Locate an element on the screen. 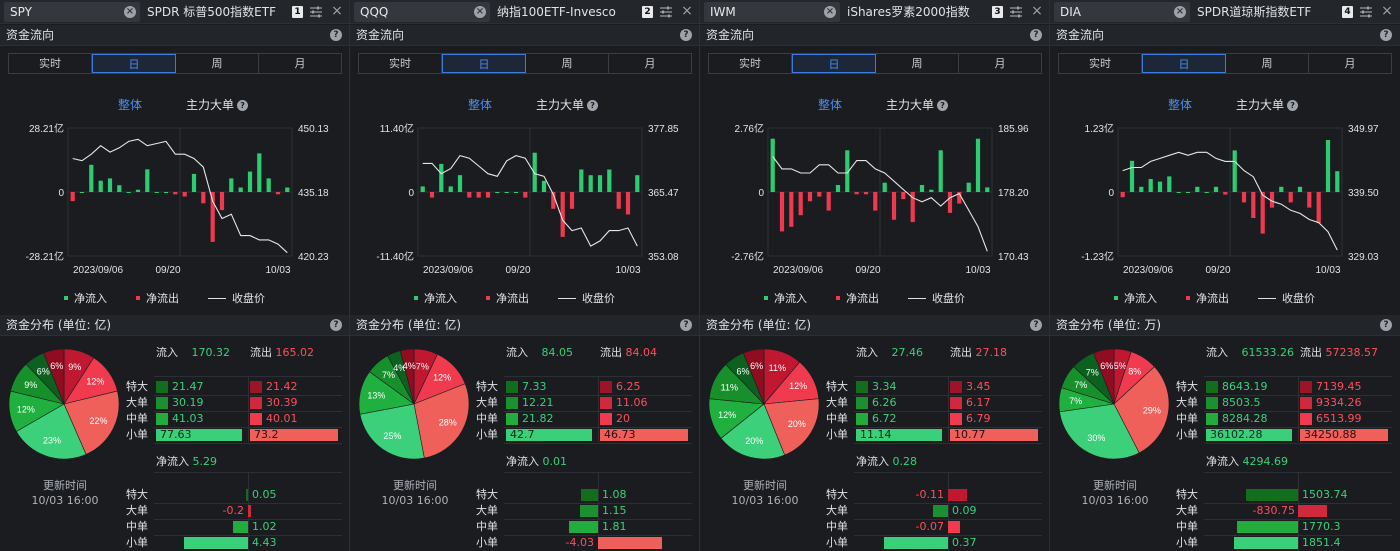 The image size is (1400, 551). dist-title: 资金分布 (单位: 亿) is located at coordinates (59, 325).